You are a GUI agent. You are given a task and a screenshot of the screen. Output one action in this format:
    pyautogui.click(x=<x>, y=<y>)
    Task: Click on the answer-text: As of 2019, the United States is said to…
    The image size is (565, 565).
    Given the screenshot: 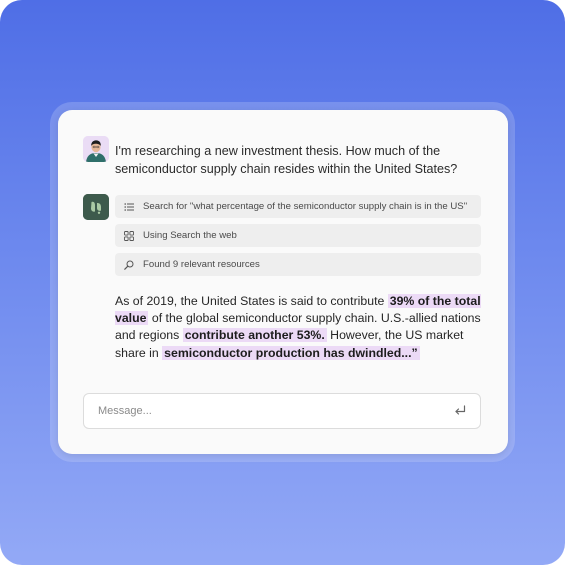 What is the action you would take?
    pyautogui.click(x=251, y=301)
    